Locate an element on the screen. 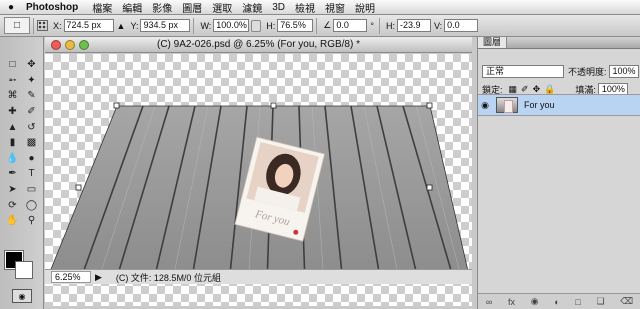 The height and width of the screenshot is (309, 640). blend-row: 正常 不透明度: 100% is located at coordinates (560, 71).